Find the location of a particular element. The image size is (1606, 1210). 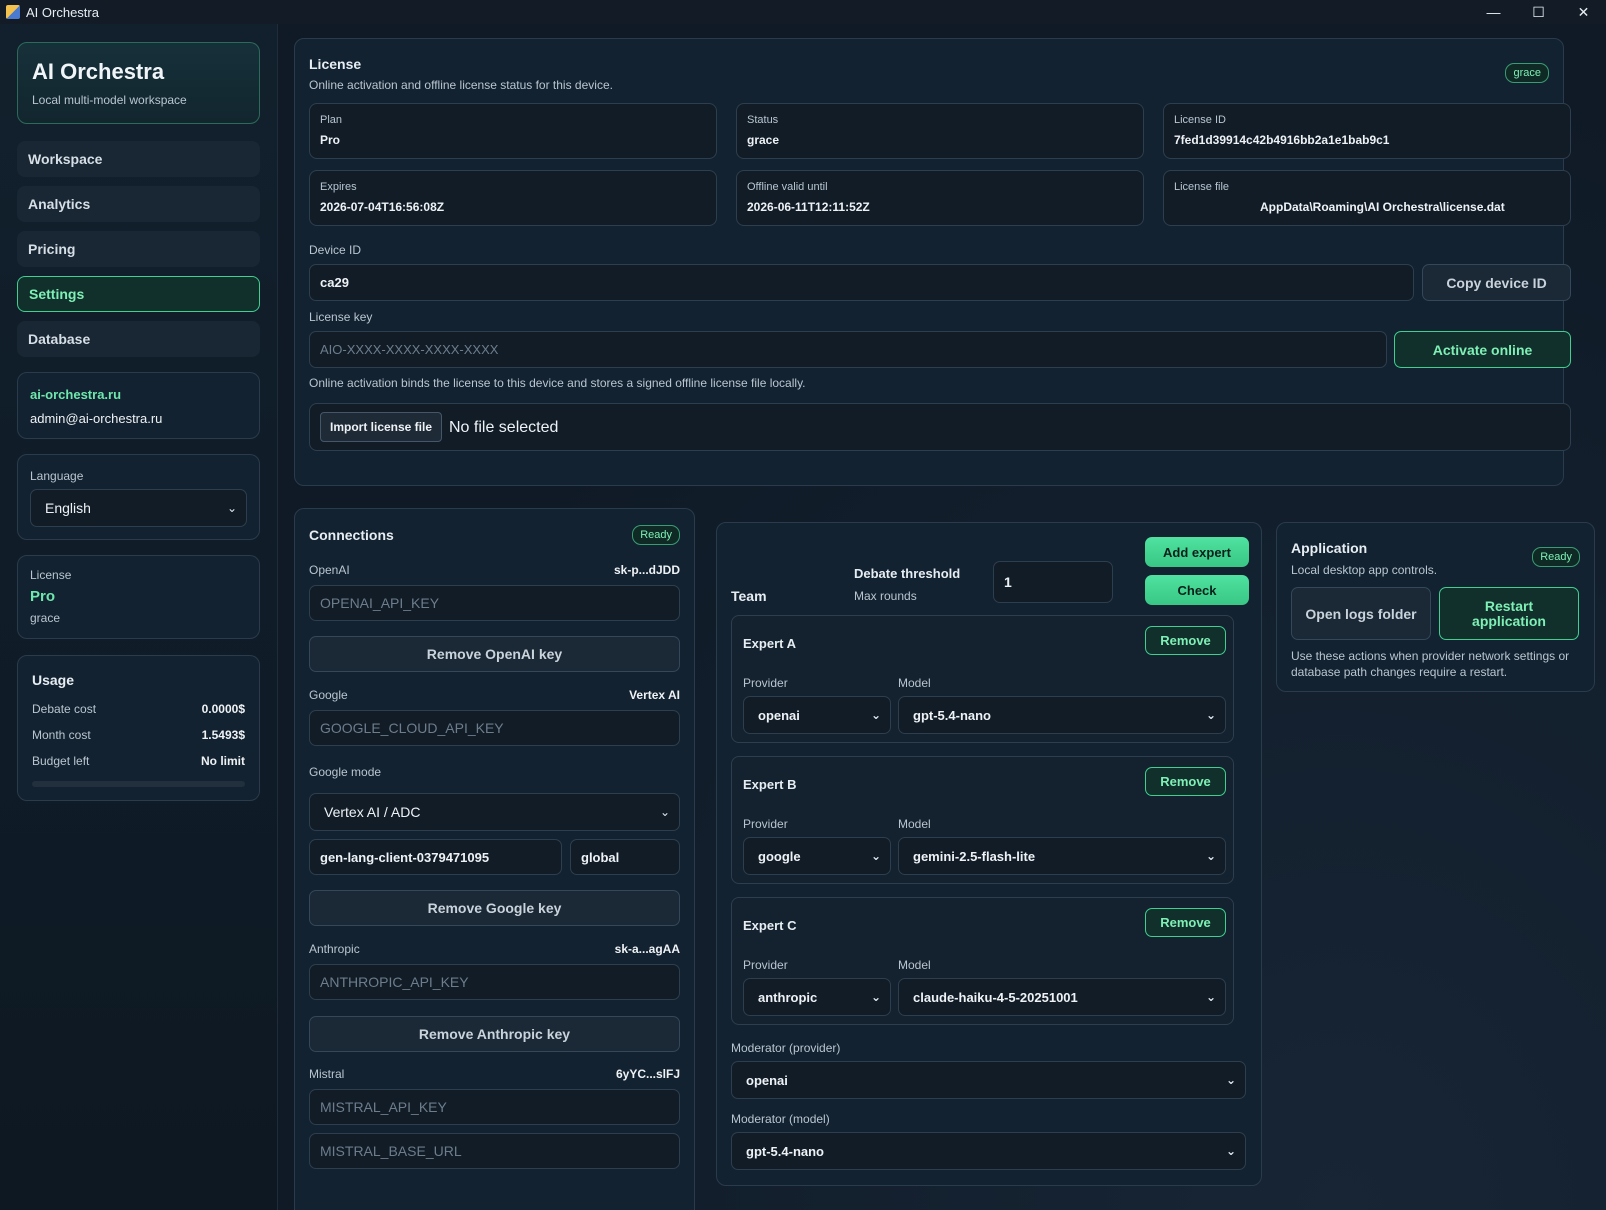

debate-threshold-input: 1 is located at coordinates (1053, 582).